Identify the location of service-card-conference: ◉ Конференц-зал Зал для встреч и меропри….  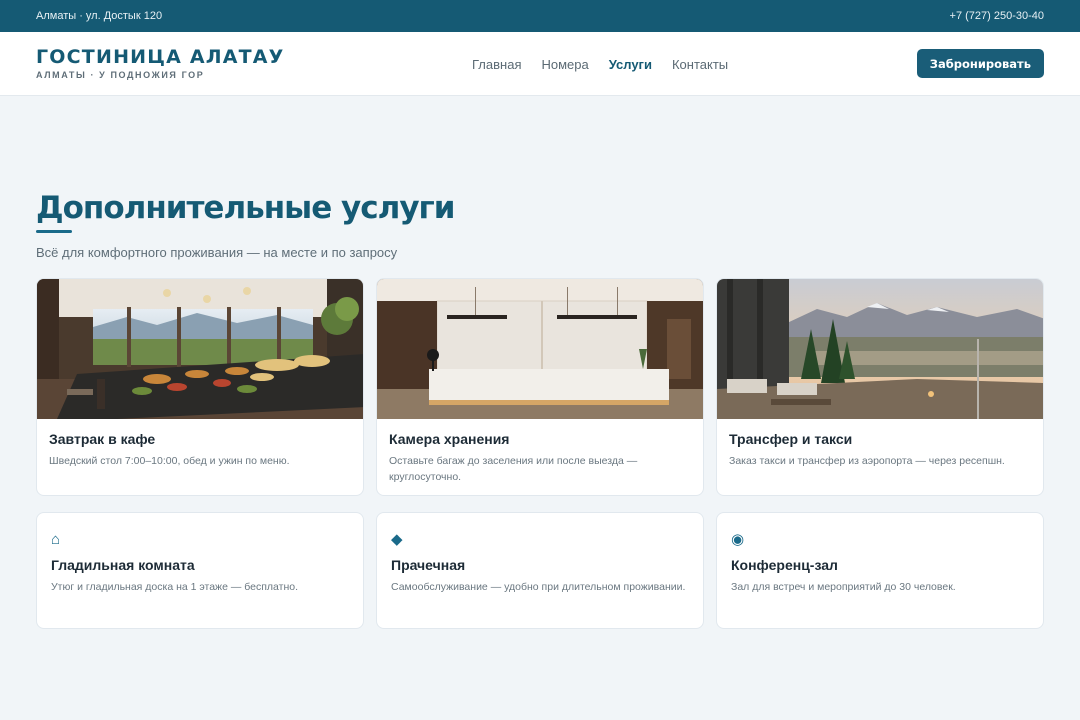
(880, 570).